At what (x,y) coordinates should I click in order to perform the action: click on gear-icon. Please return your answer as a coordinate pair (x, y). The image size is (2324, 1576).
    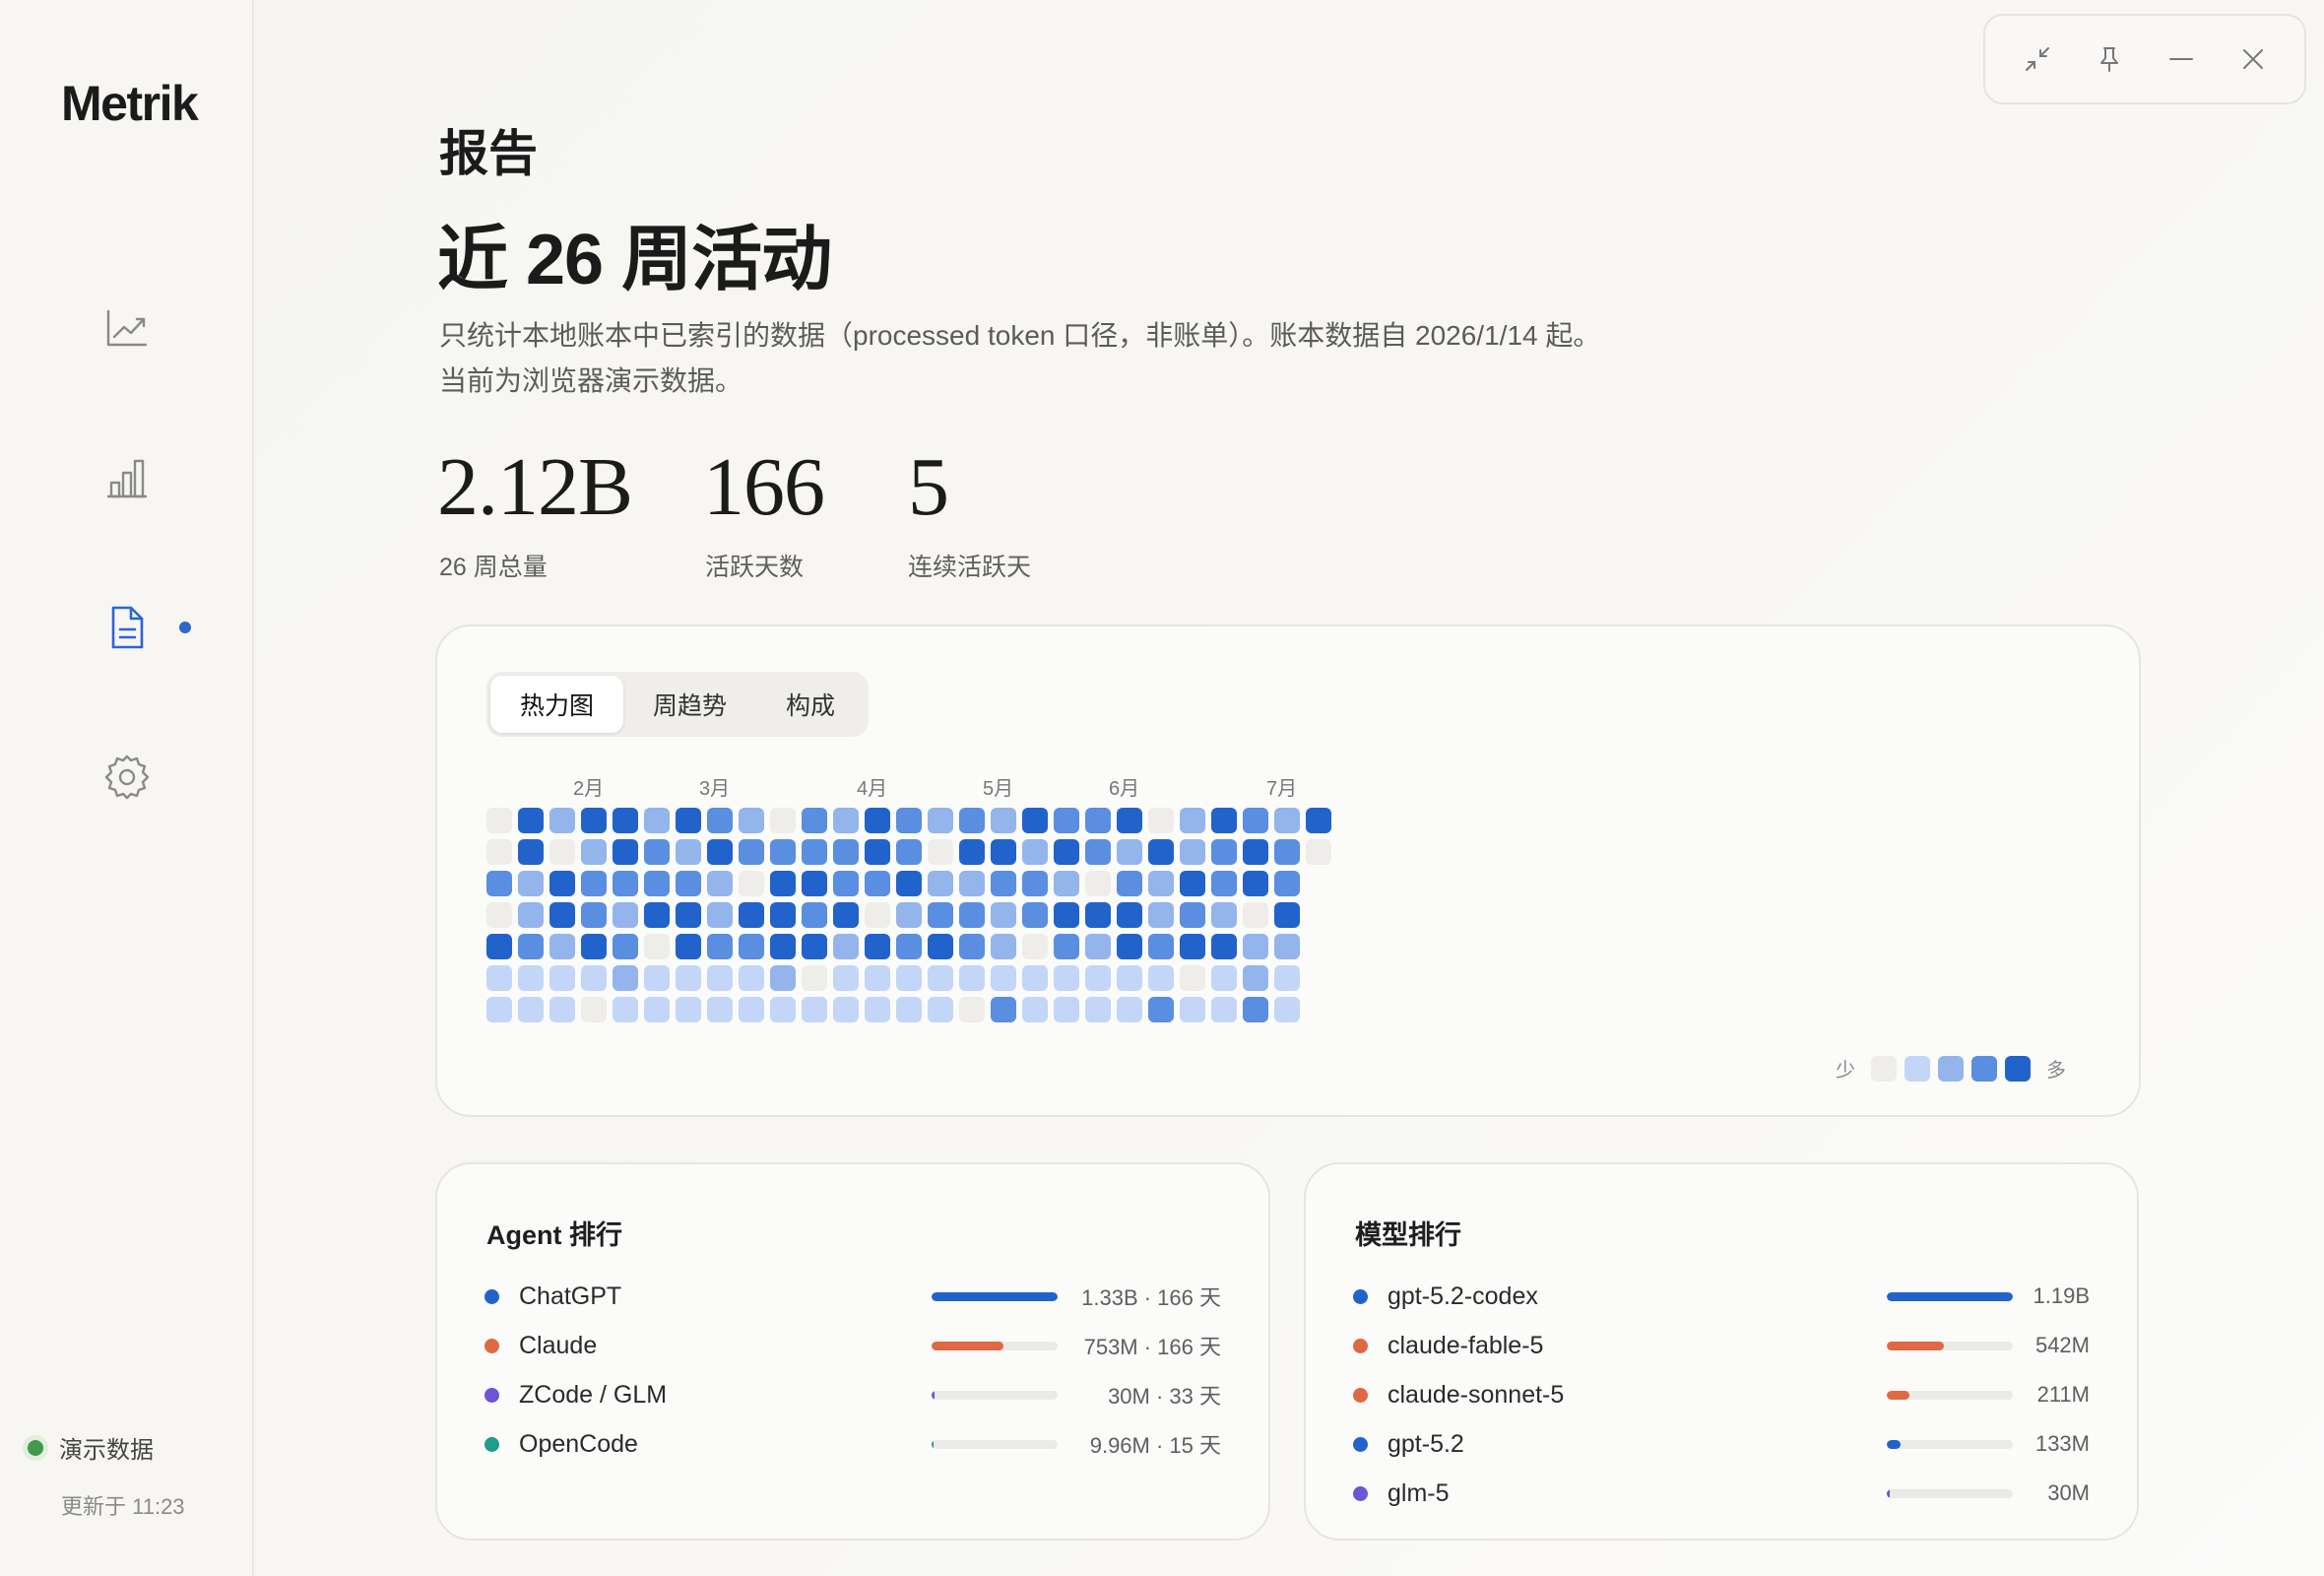
    Looking at the image, I should click on (127, 777).